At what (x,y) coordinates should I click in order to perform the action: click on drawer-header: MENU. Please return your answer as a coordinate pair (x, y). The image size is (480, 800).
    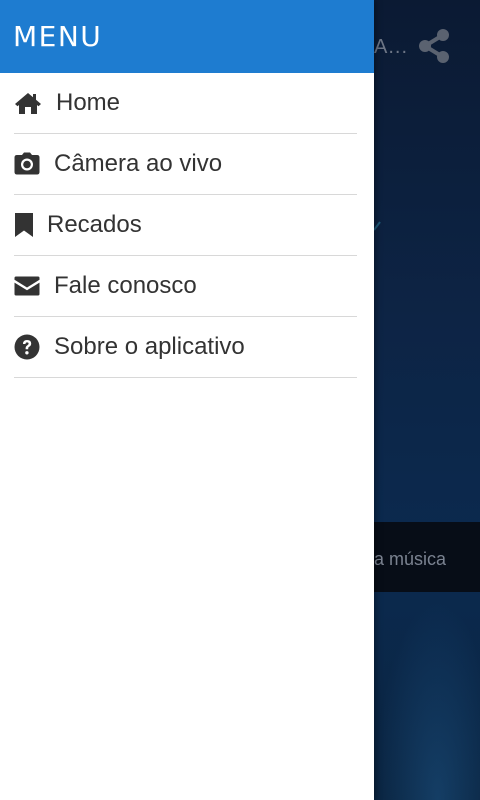
    Looking at the image, I should click on (187, 36).